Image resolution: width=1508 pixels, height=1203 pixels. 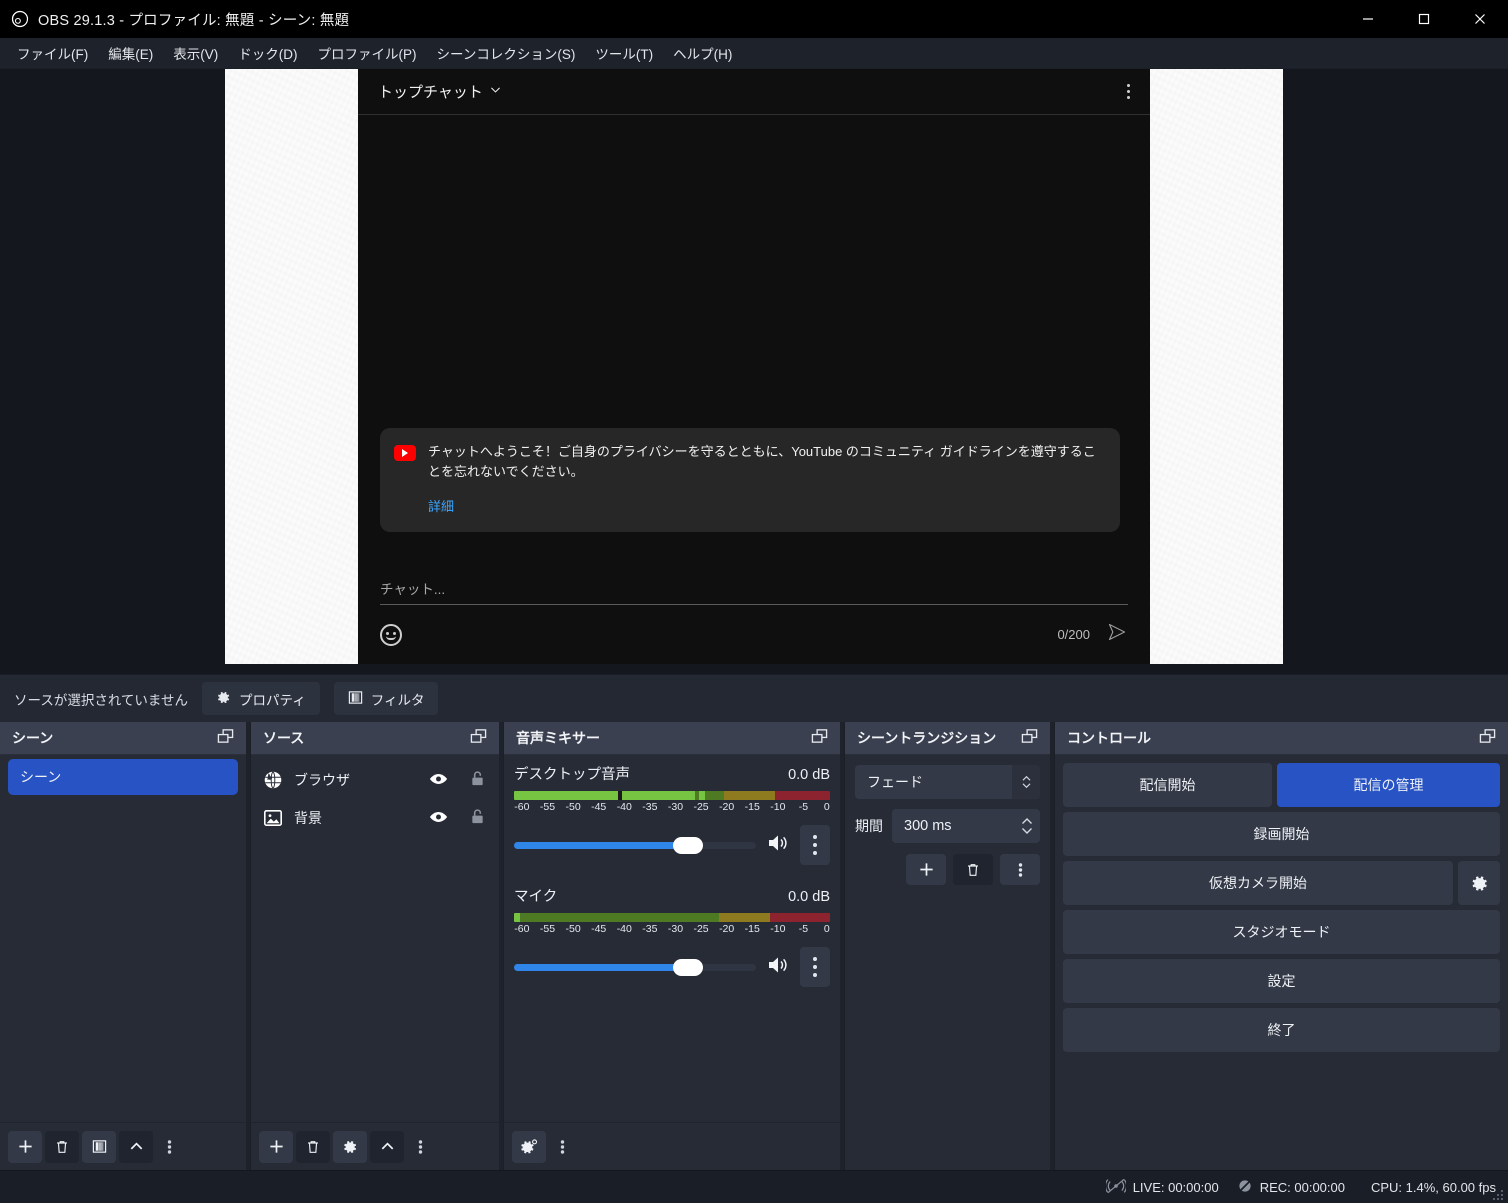 I want to click on chat-more-options-icon, so click(x=1128, y=91).